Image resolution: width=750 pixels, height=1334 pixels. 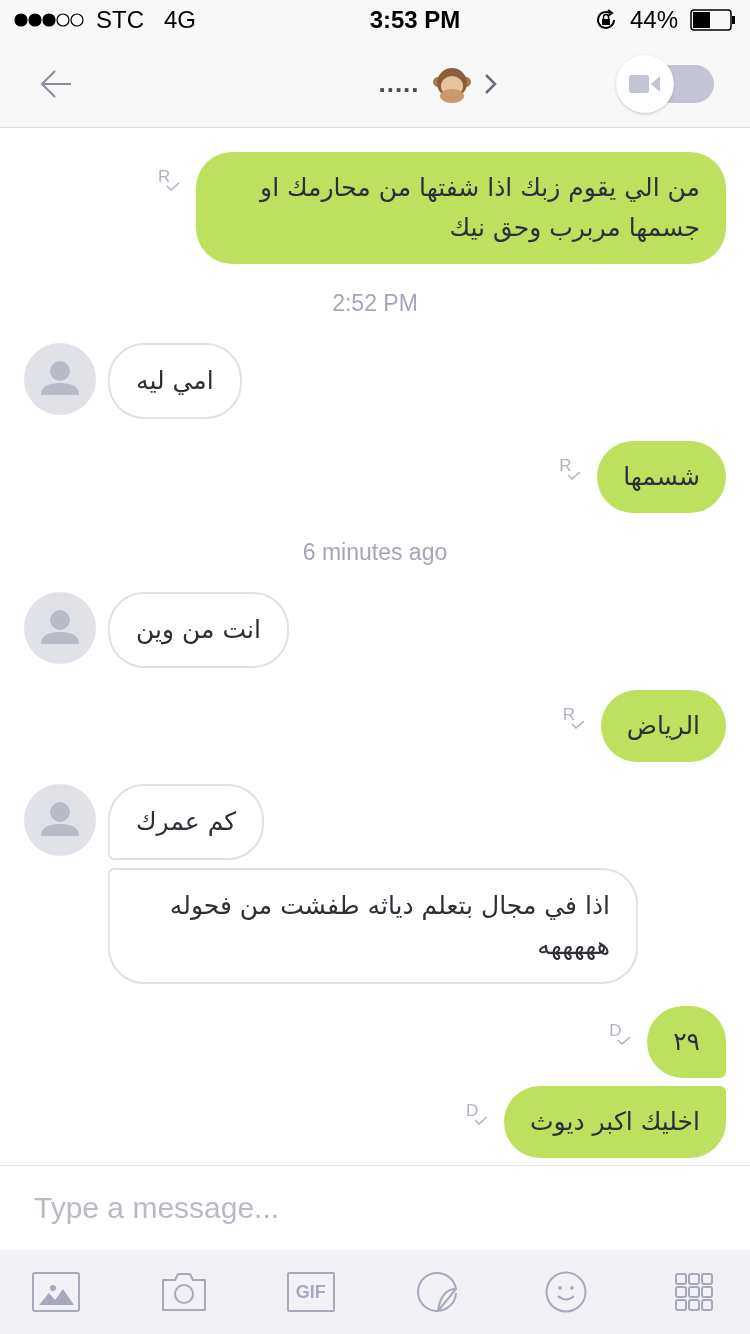 I want to click on message-bubble: امي ليه, so click(x=175, y=381).